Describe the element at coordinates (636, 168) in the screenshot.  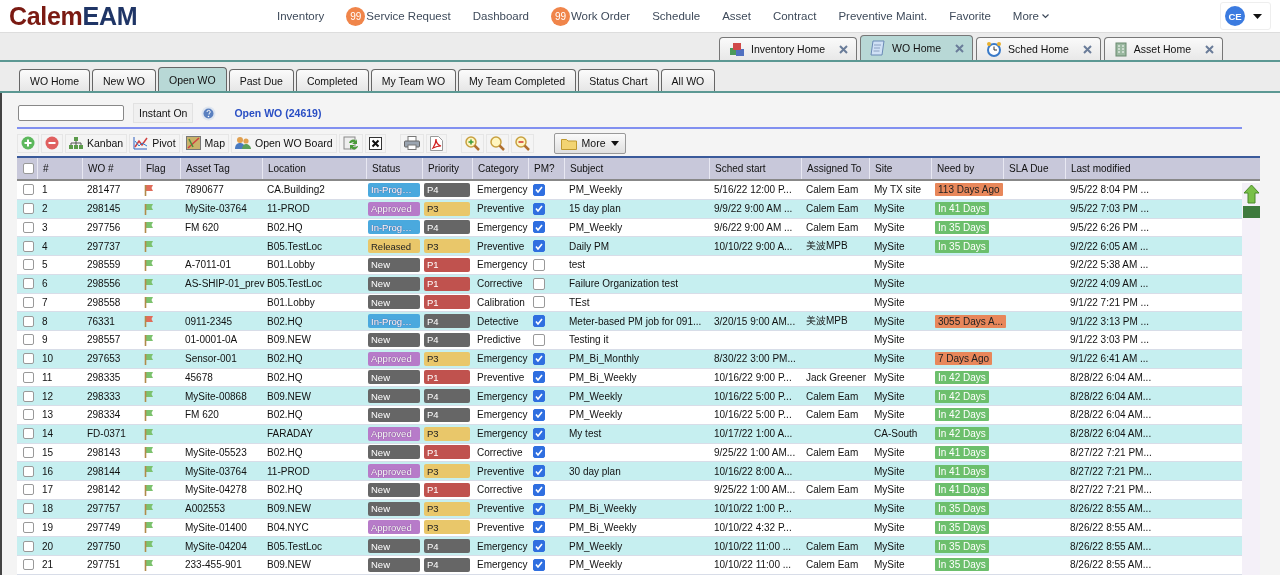
I see `column-header: Subject` at that location.